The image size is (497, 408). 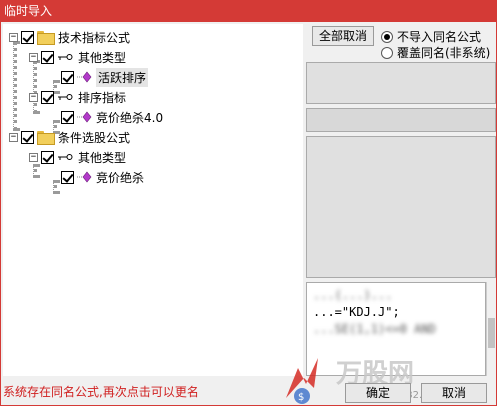 I want to click on radio-label: 不导入同名公式, so click(x=439, y=37).